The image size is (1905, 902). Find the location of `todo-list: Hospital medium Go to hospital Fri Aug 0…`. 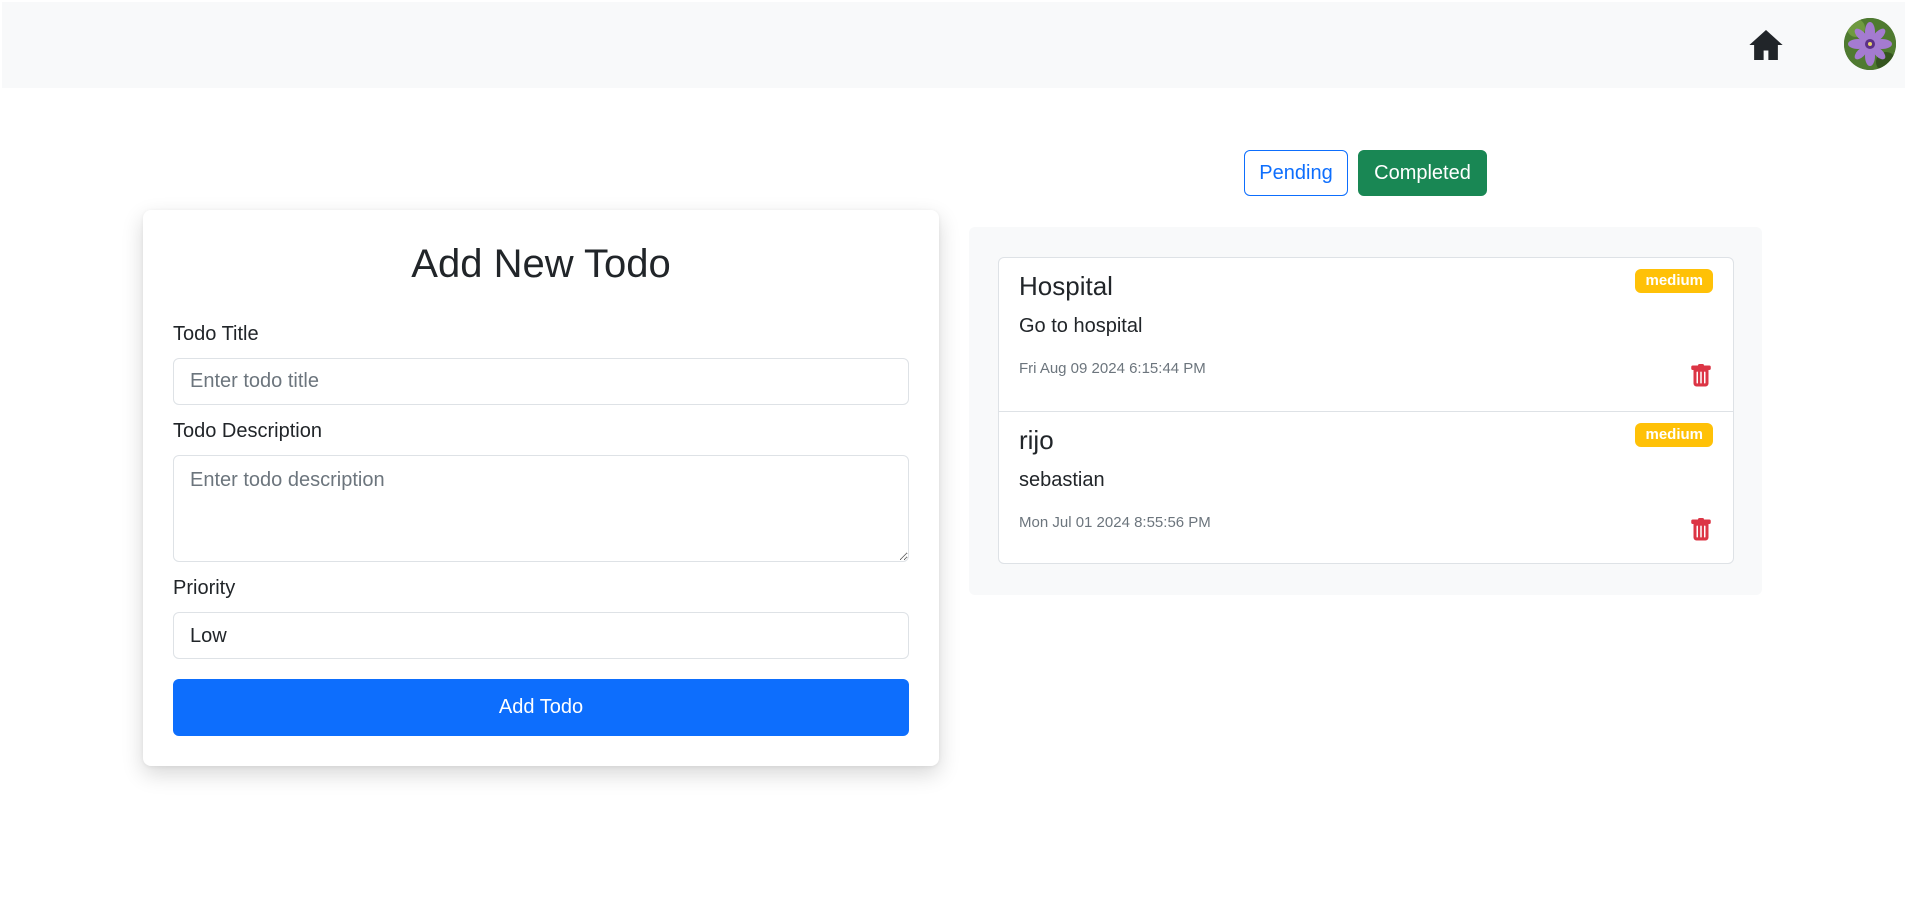

todo-list: Hospital medium Go to hospital Fri Aug 0… is located at coordinates (1366, 410).